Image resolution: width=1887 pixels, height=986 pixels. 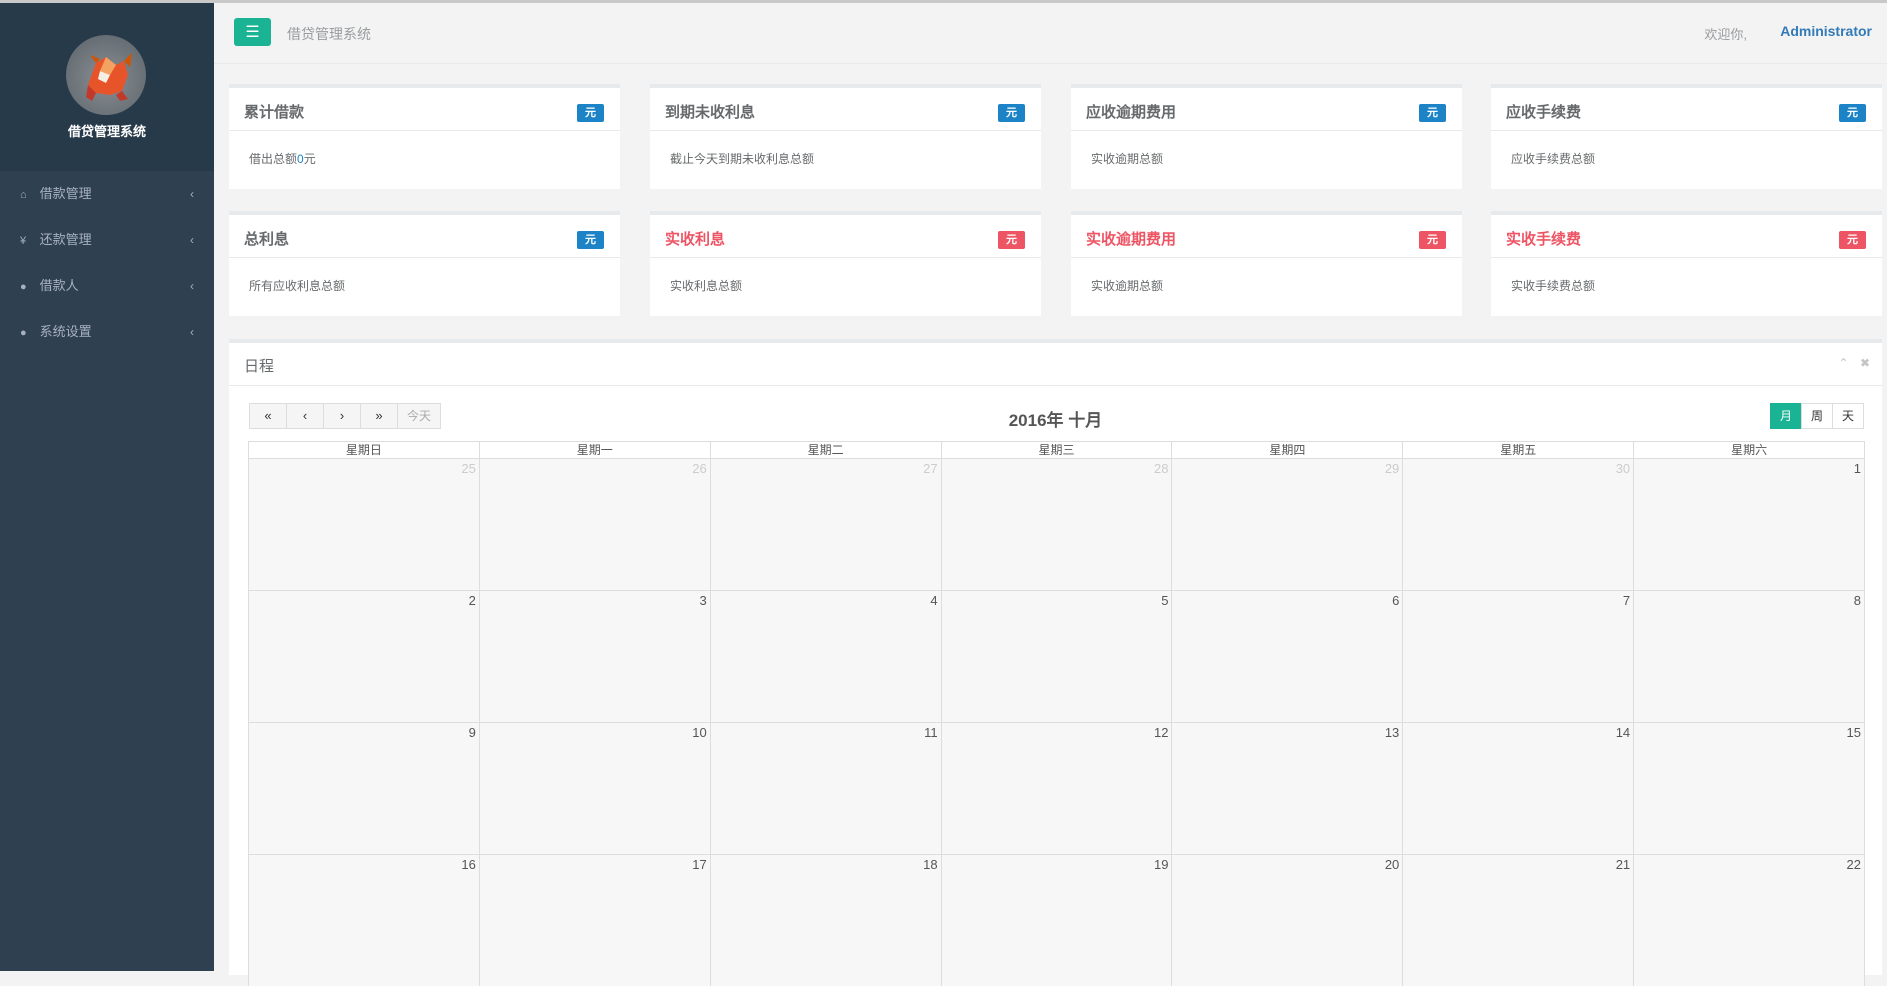 What do you see at coordinates (1623, 732) in the screenshot?
I see `day-number: 14` at bounding box center [1623, 732].